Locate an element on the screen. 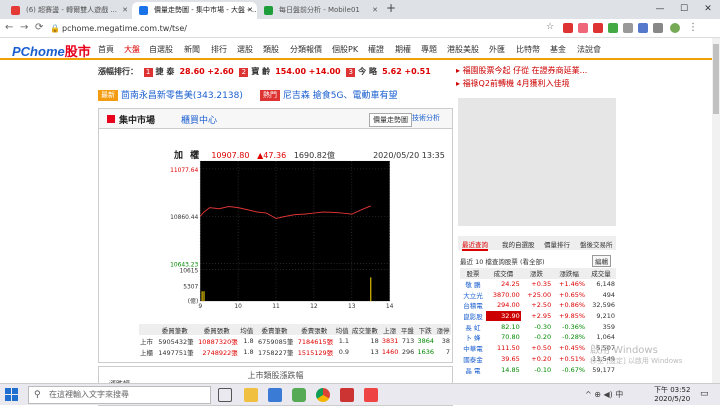 Image resolution: width=720 pixels, height=406 pixels. lock-icon: 🔒 is located at coordinates (55, 28).